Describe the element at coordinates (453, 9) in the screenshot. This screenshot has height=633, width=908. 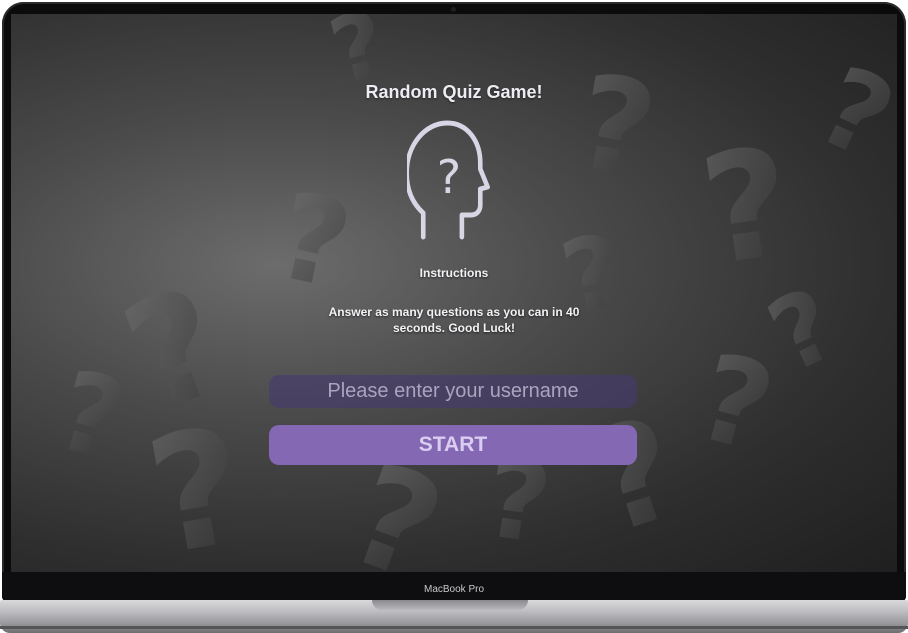
I see `camera-icon` at that location.